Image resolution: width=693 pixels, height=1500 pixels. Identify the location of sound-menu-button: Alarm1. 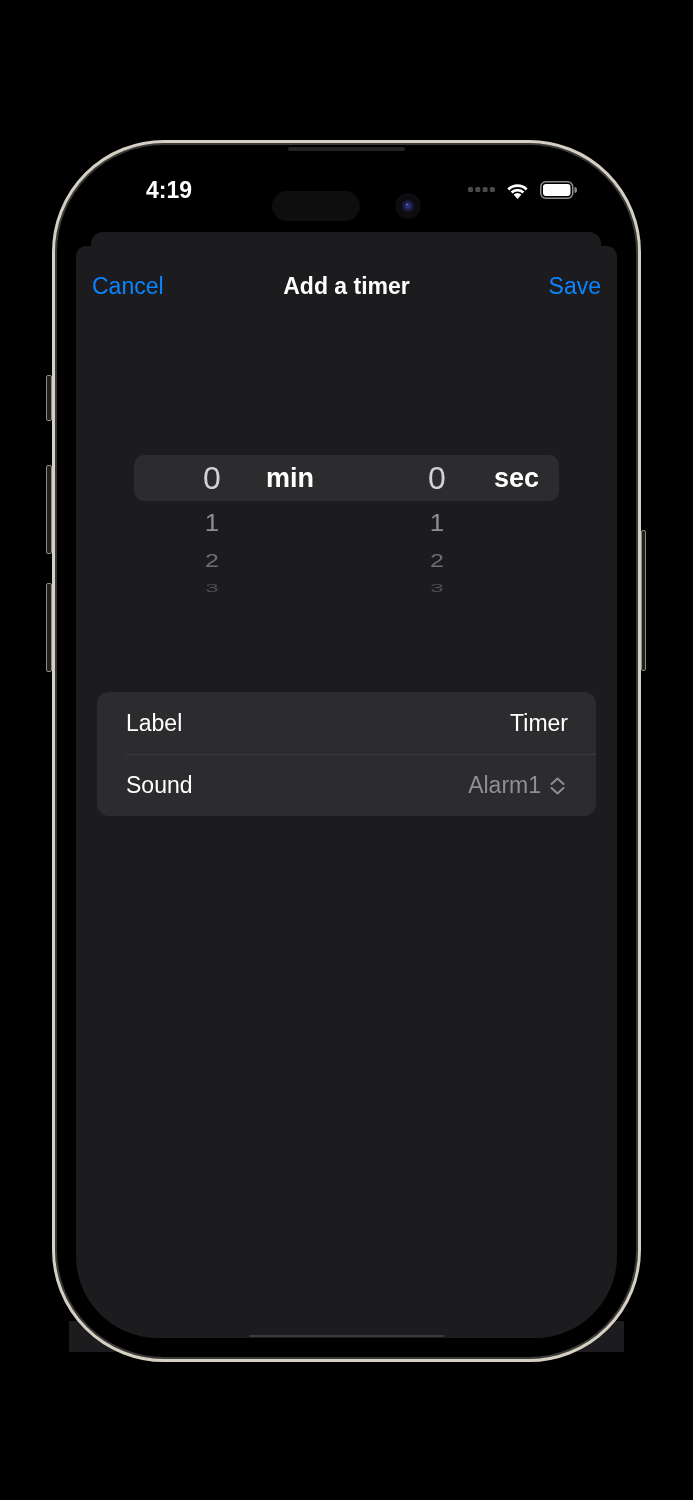
(518, 785).